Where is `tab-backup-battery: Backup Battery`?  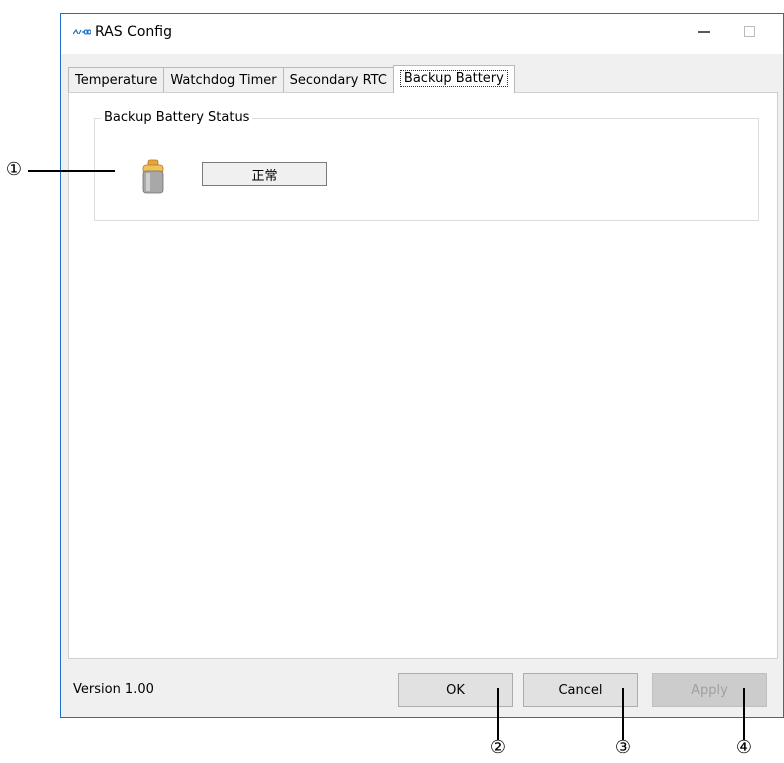
tab-backup-battery: Backup Battery is located at coordinates (453, 79).